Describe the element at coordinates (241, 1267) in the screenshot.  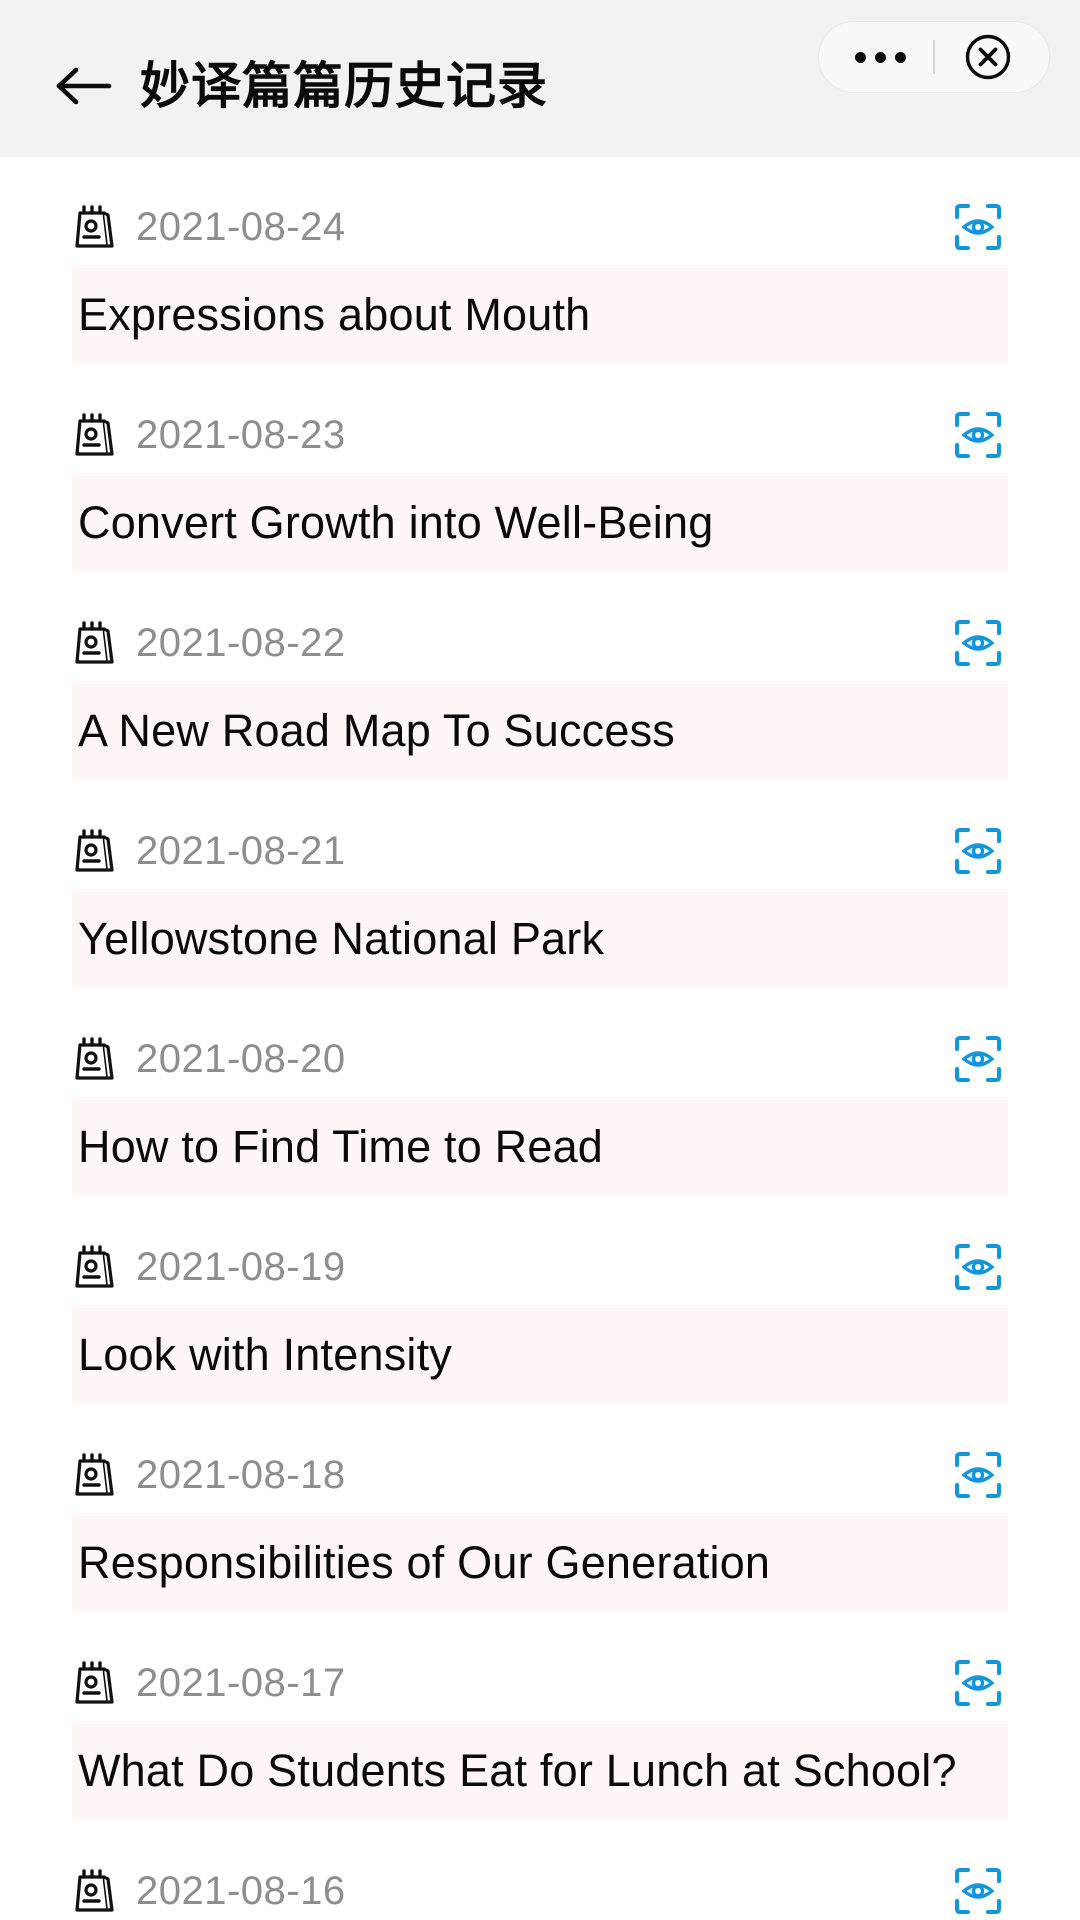
I see `item-date: 2021-08-19` at that location.